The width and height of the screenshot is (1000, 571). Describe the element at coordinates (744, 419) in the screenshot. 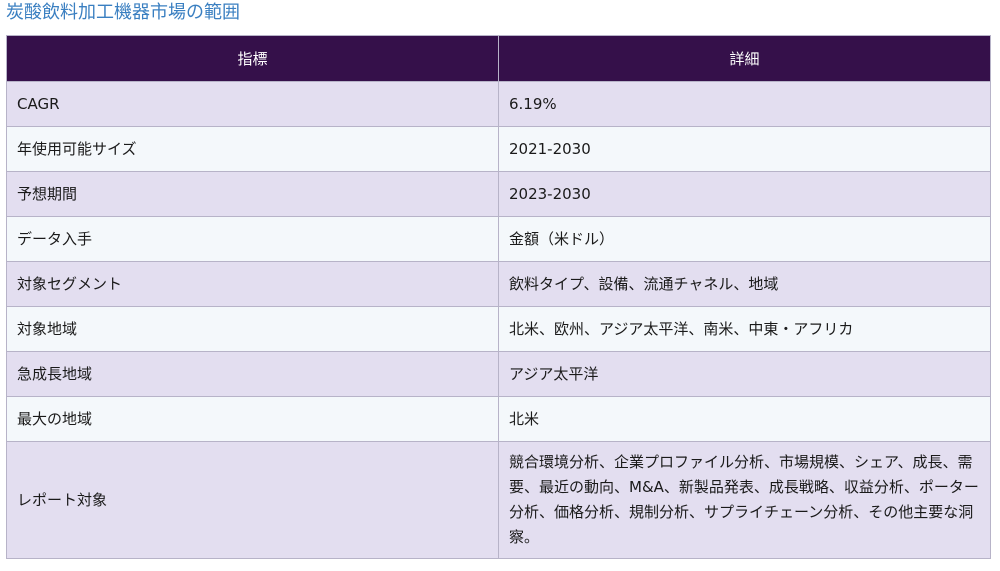

I see `row-value: 北米` at that location.